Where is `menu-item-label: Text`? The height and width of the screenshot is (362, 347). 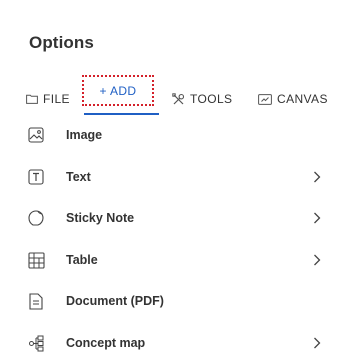 menu-item-label: Text is located at coordinates (78, 177).